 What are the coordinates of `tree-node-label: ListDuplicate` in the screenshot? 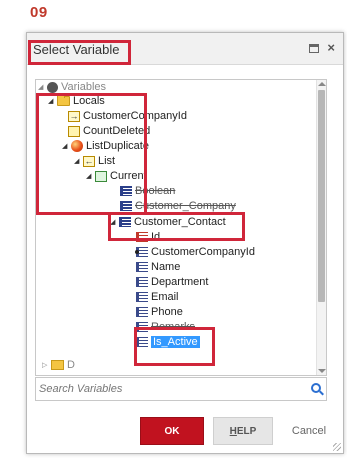 It's located at (117, 146).